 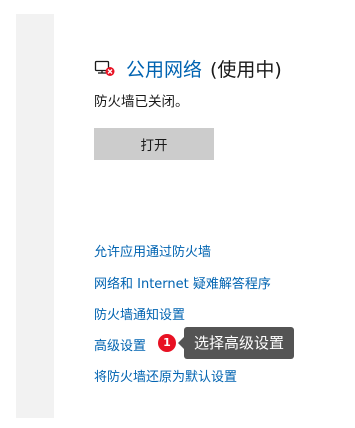 What do you see at coordinates (177, 423) in the screenshot?
I see `window-bottom-edge` at bounding box center [177, 423].